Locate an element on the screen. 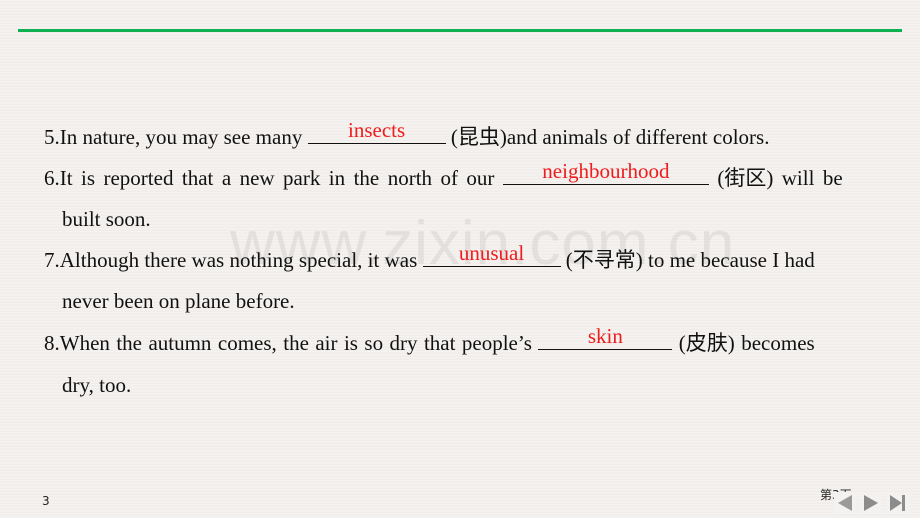  answer-blank: unusual is located at coordinates (491, 254).